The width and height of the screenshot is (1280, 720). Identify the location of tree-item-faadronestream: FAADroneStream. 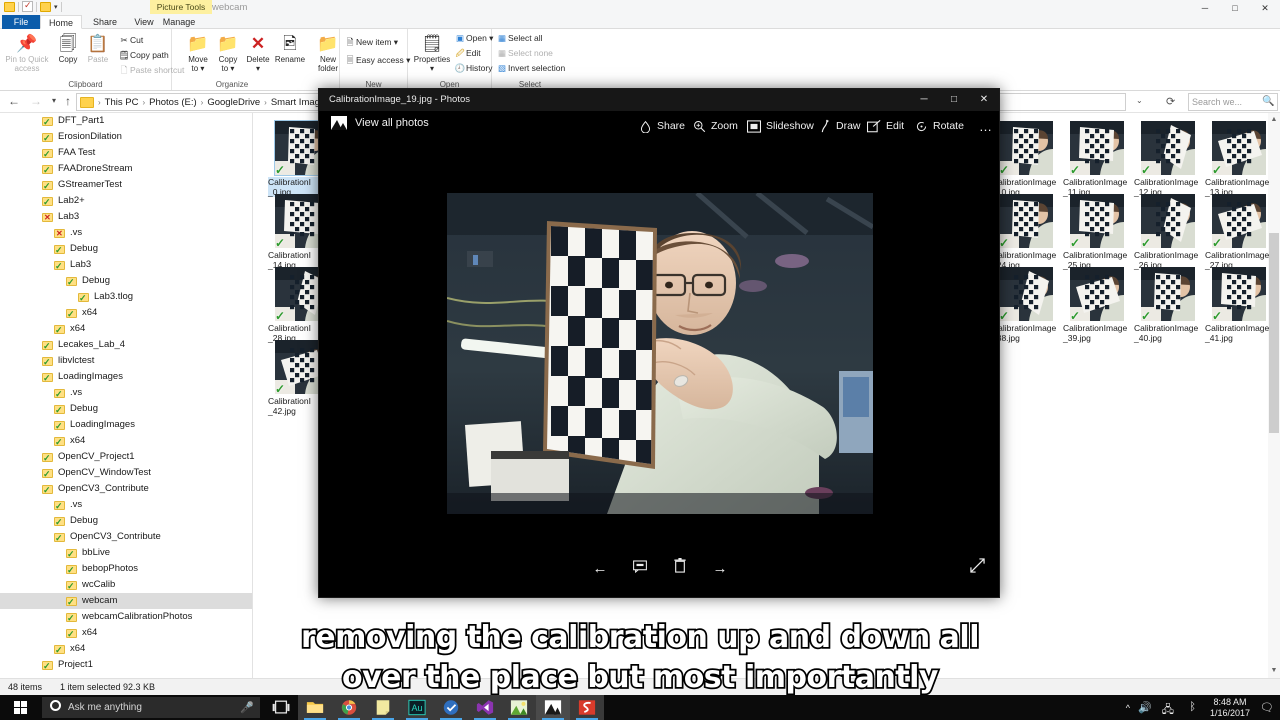
(126, 169).